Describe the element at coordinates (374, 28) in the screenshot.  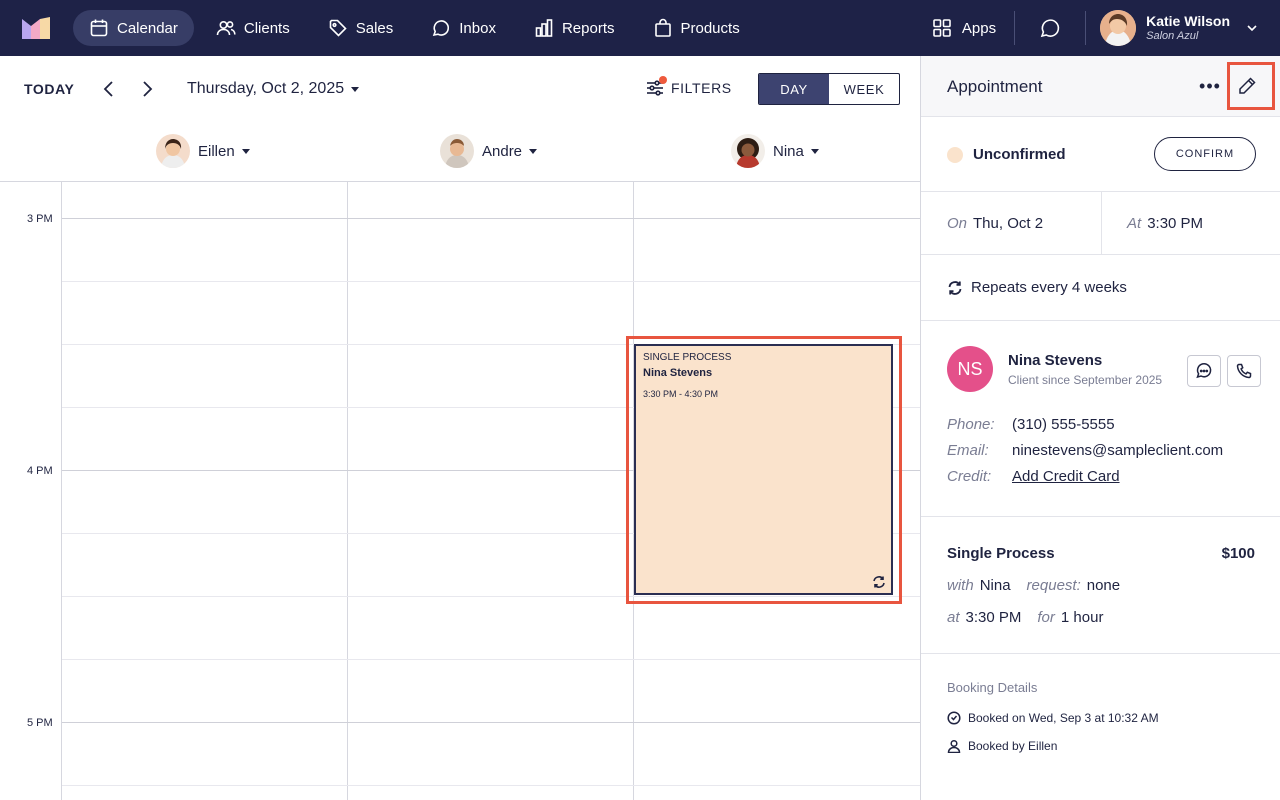
I see `nav-label: Sales` at that location.